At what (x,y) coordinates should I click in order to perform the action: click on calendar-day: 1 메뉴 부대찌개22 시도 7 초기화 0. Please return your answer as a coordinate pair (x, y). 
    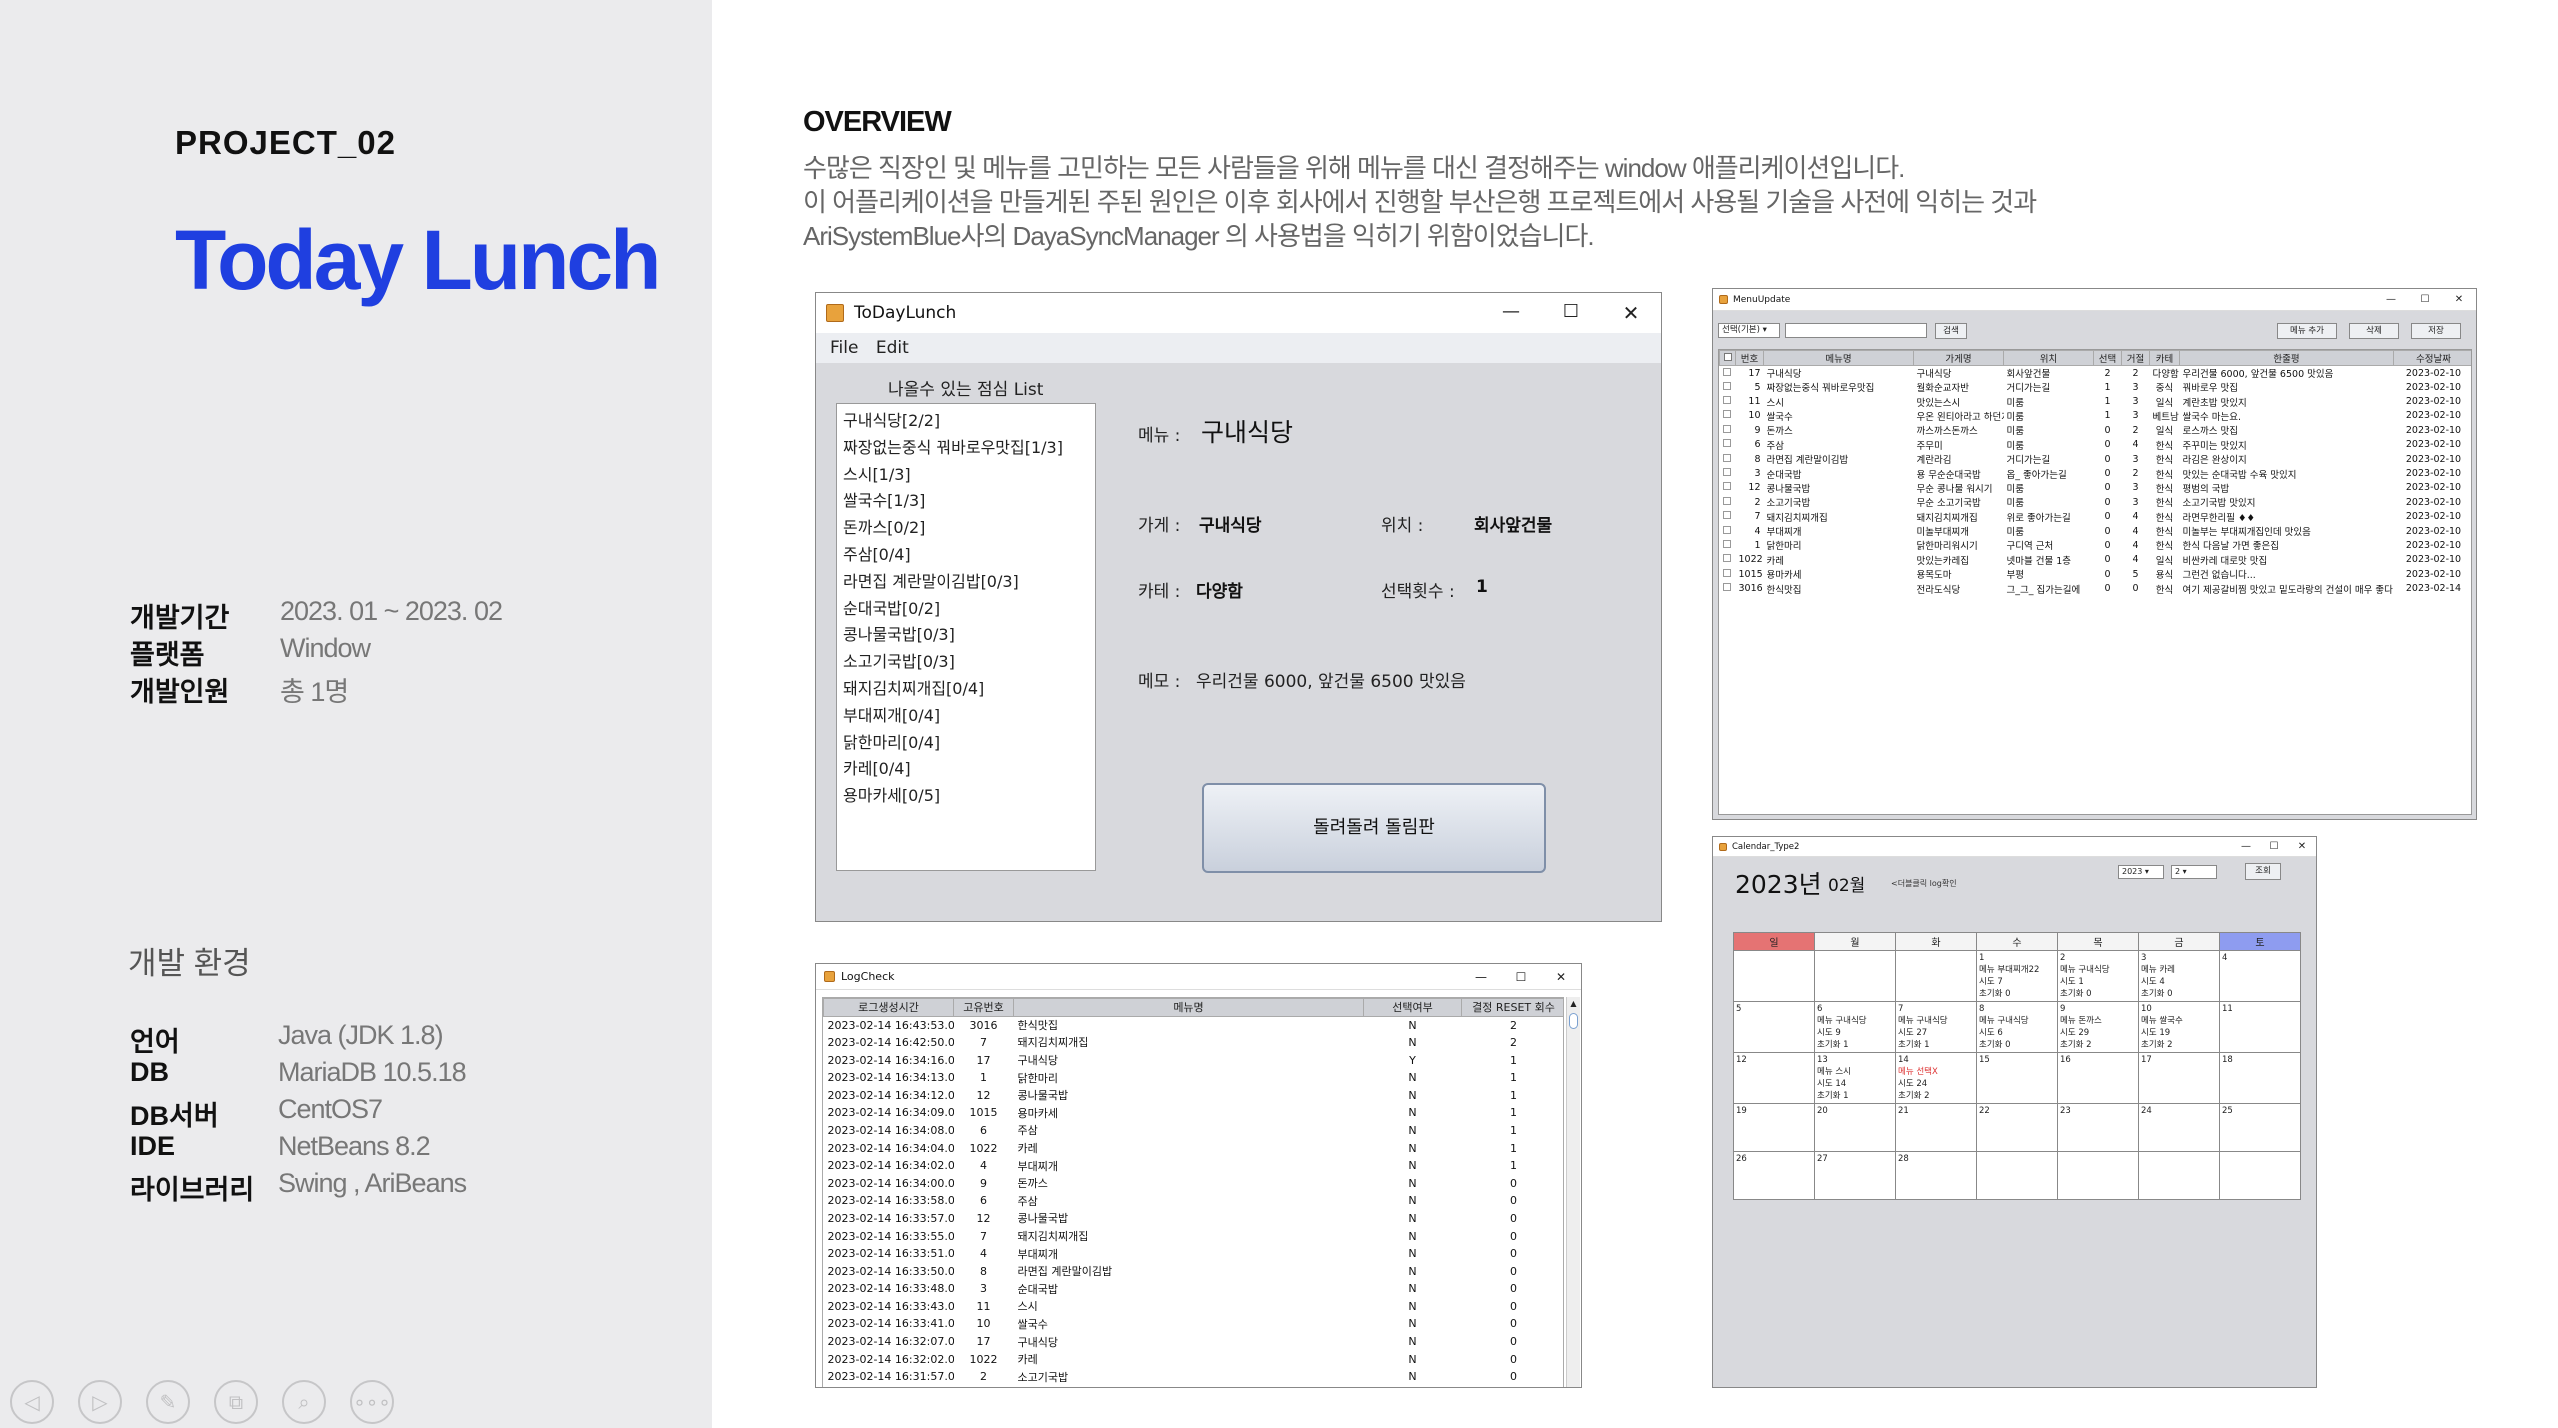
    Looking at the image, I should click on (2017, 976).